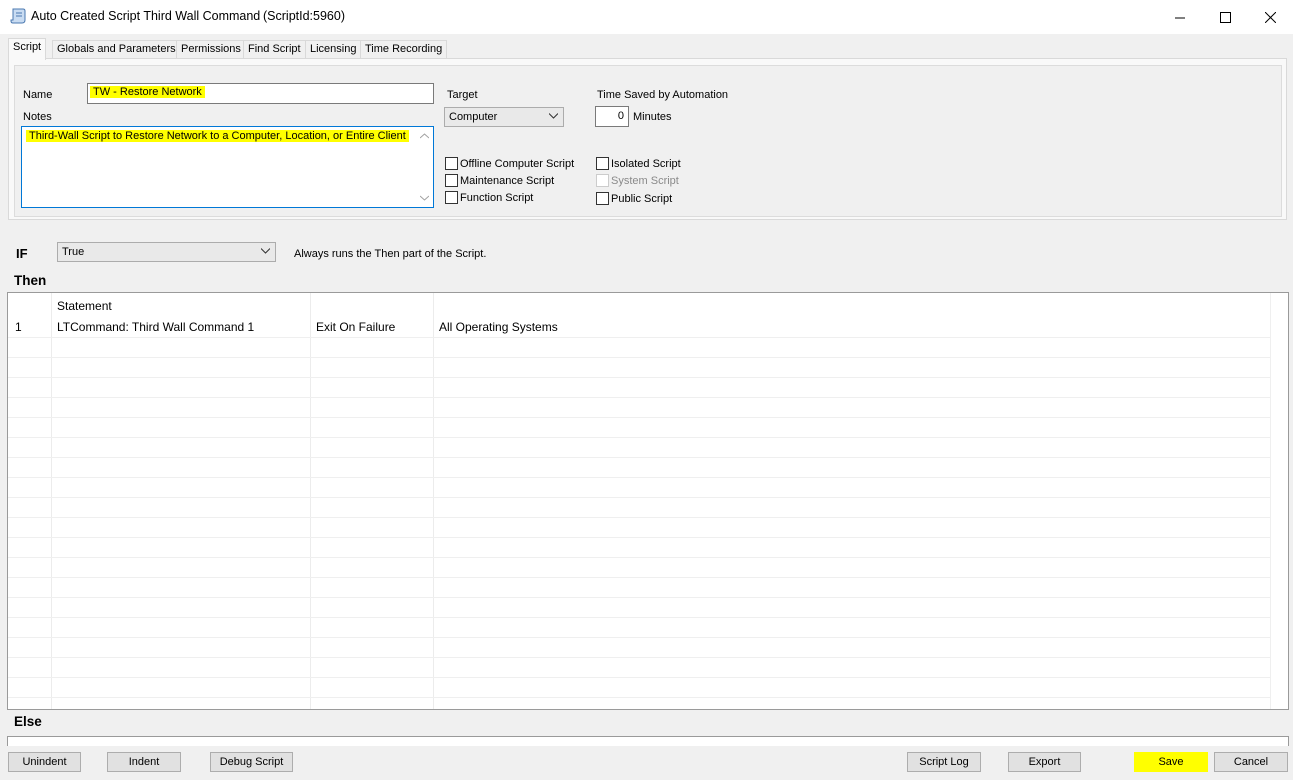 The height and width of the screenshot is (780, 1293). I want to click on indent-button: Indent, so click(144, 762).